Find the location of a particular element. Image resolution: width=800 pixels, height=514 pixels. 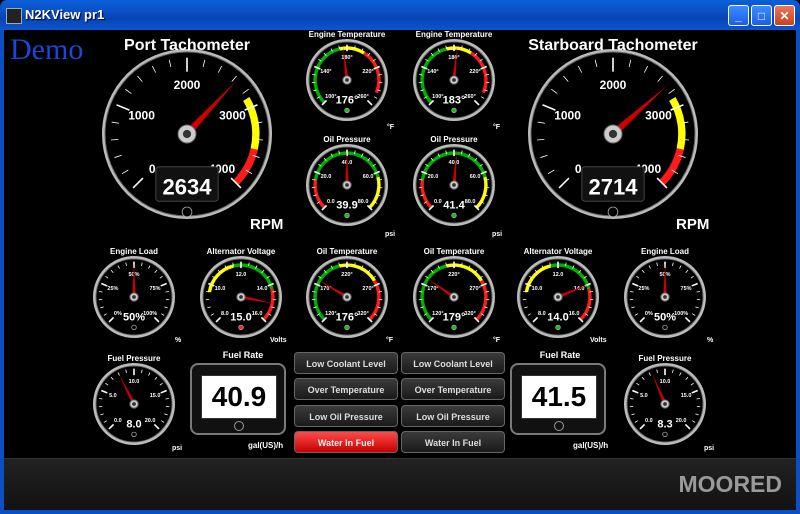

gauge-tick-label: 75% is located at coordinates (155, 289).